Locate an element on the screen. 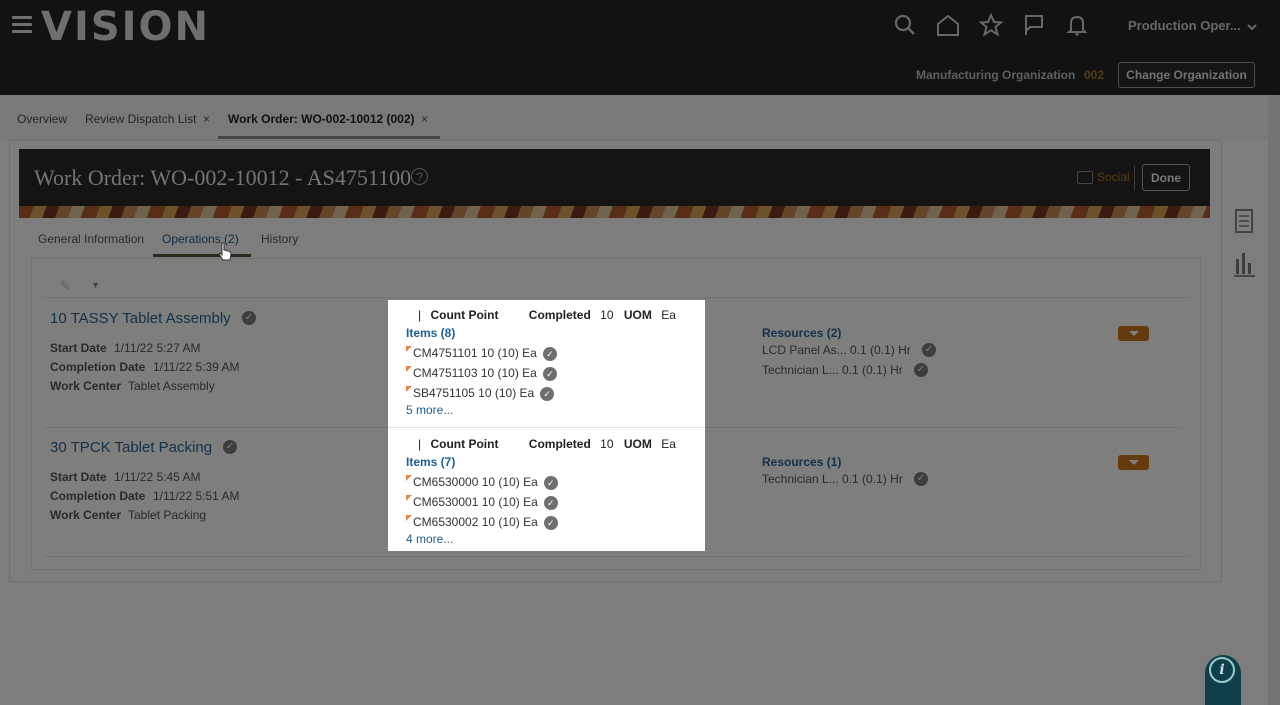 Image resolution: width=1280 pixels, height=705 pixels. list-item: CM6530001 10 (10) Ea ✓ is located at coordinates (485, 502).